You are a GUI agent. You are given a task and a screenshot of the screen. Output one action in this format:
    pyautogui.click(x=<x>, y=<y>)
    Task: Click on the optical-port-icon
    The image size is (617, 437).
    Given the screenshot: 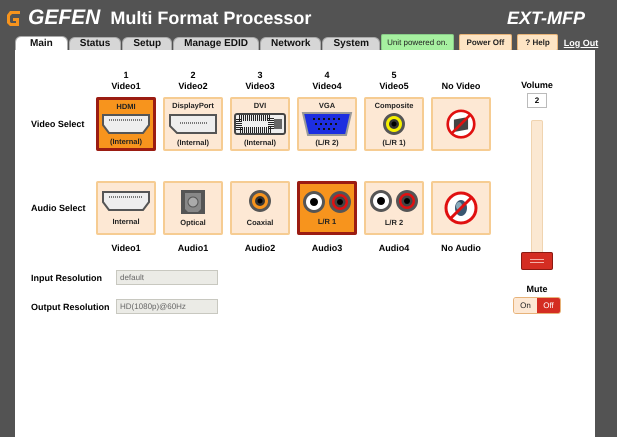 What is the action you would take?
    pyautogui.click(x=193, y=201)
    